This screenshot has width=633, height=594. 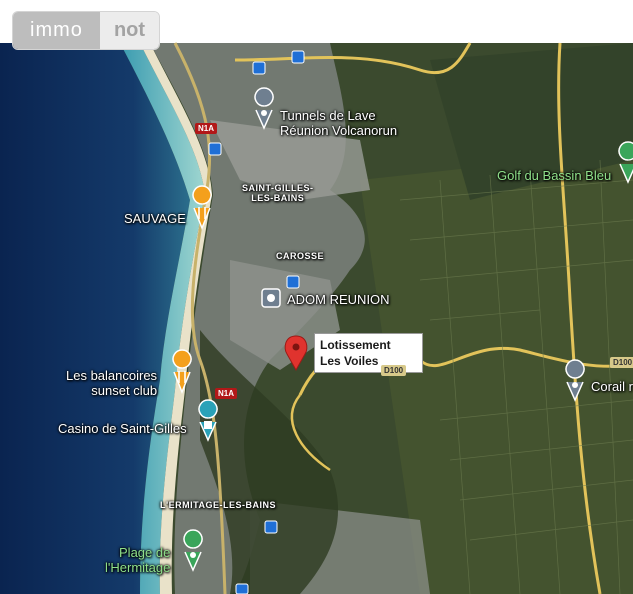 What do you see at coordinates (138, 567) in the screenshot?
I see `plage-label-line2: l'Hermitage` at bounding box center [138, 567].